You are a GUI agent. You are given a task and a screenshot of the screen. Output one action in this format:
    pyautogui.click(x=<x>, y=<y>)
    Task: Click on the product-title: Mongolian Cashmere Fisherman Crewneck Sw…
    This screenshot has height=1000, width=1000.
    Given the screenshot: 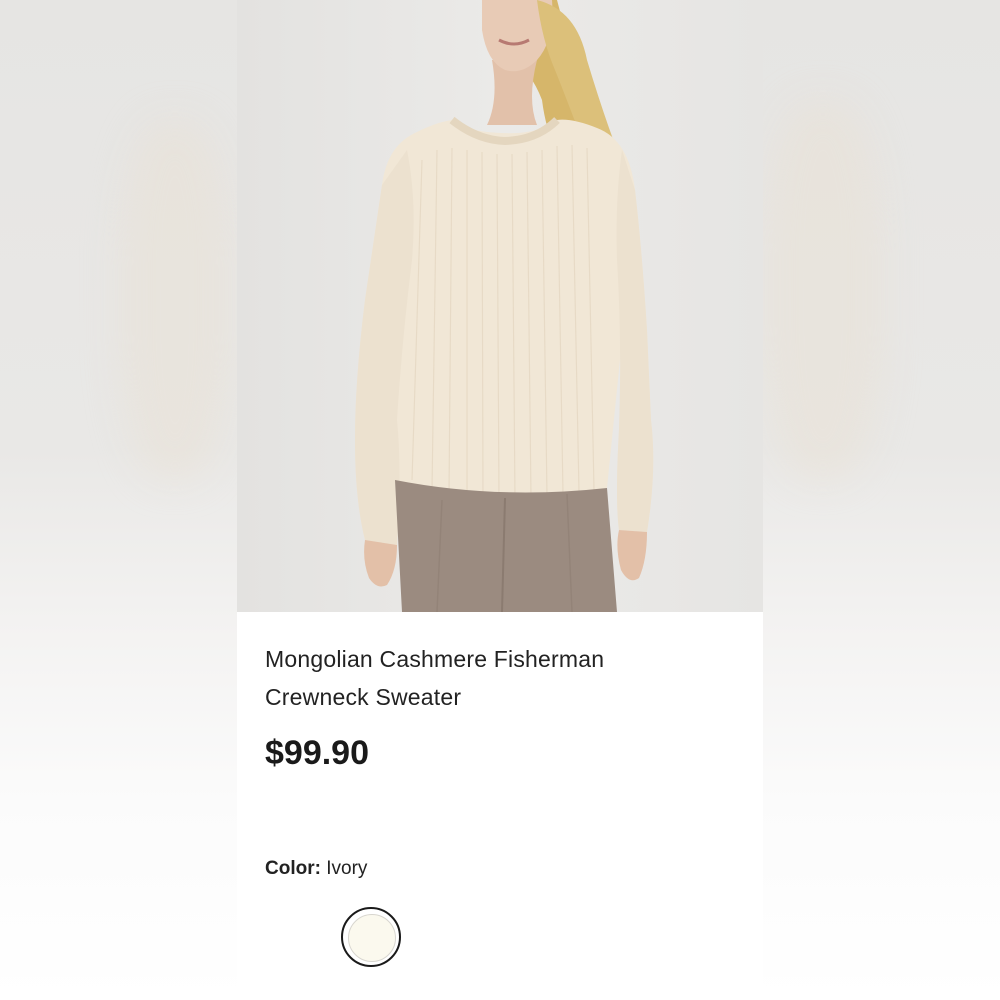 What is the action you would take?
    pyautogui.click(x=500, y=678)
    